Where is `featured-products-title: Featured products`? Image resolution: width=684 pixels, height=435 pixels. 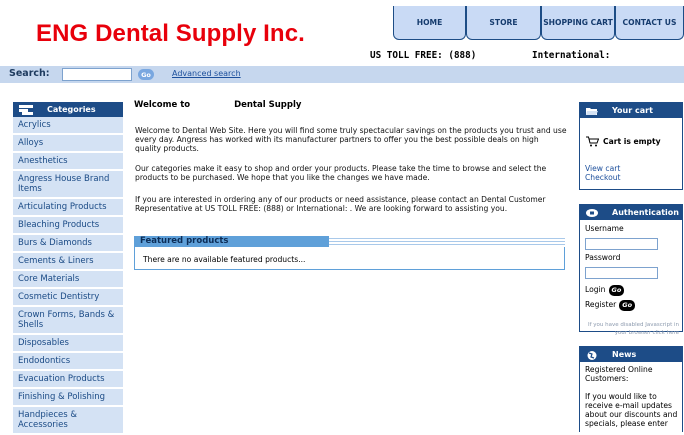
featured-products-title: Featured products is located at coordinates (231, 241).